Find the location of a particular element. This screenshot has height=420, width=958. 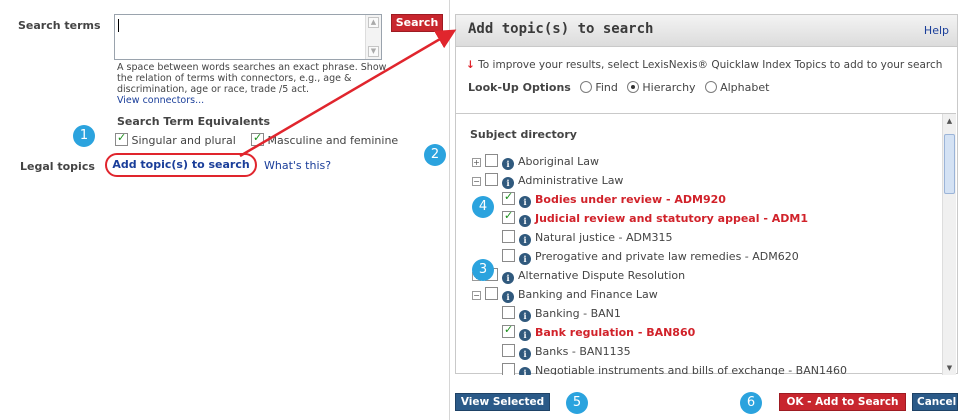

subject-directory-heading: Subject directory is located at coordinates (523, 134).